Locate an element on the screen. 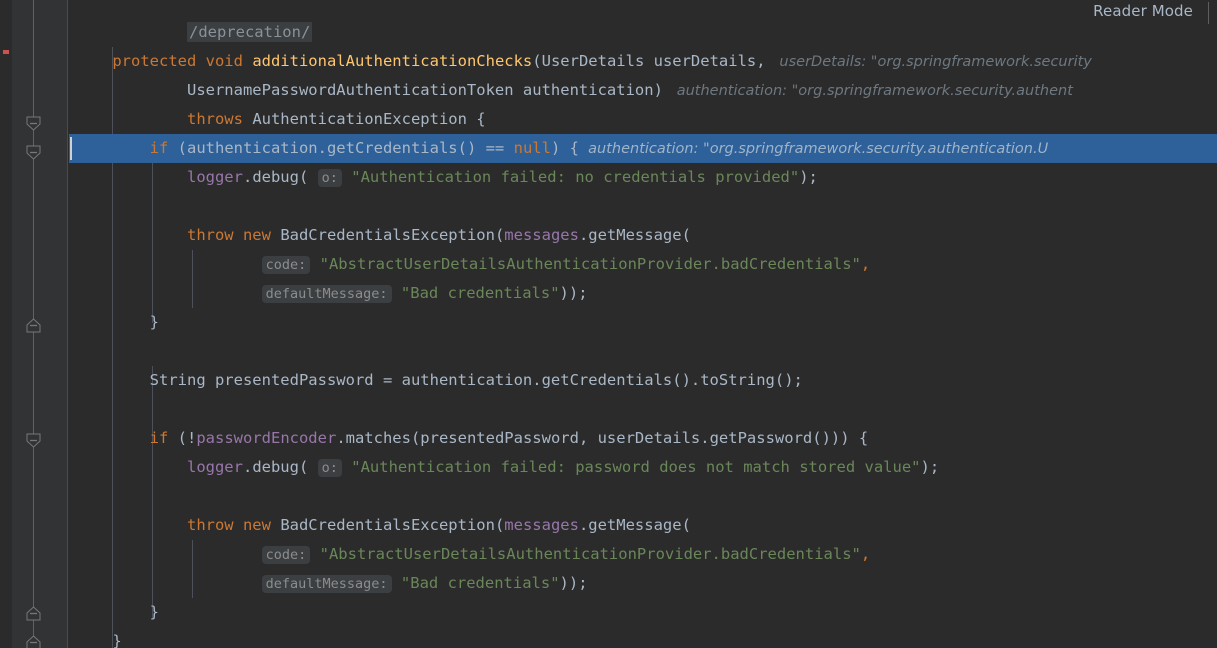 The height and width of the screenshot is (648, 1217). error-stripe-column is located at coordinates (6, 324).